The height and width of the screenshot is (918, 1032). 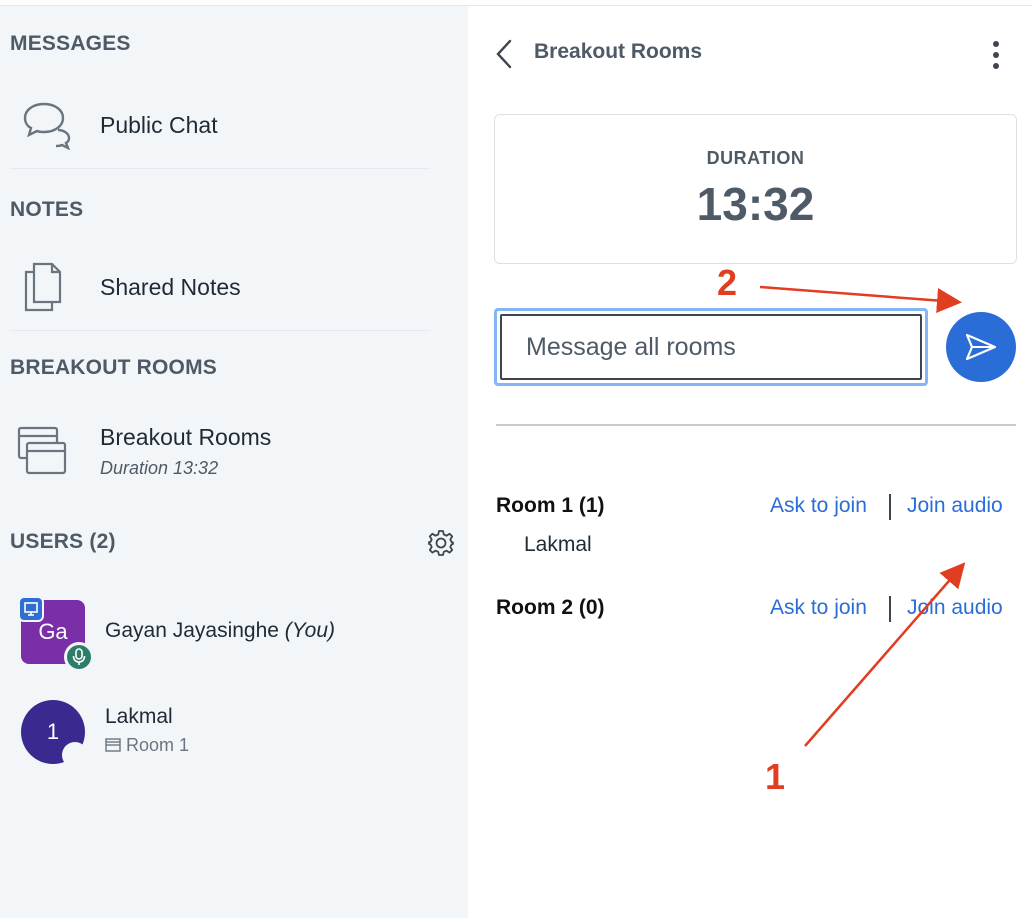 I want to click on panel-title: Breakout Rooms, so click(x=618, y=51).